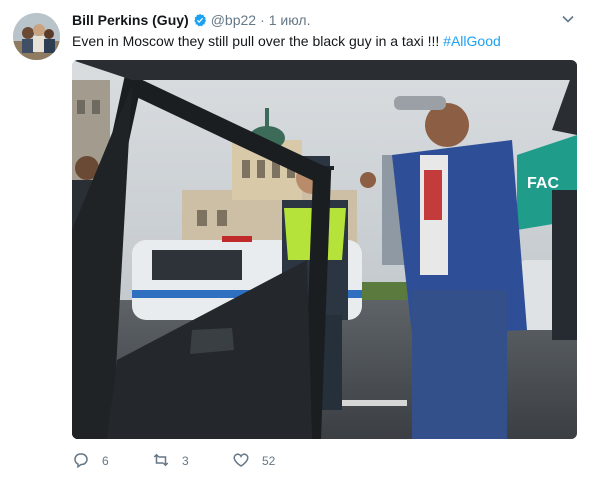 The width and height of the screenshot is (589, 481). What do you see at coordinates (36, 36) in the screenshot?
I see `avatar` at bounding box center [36, 36].